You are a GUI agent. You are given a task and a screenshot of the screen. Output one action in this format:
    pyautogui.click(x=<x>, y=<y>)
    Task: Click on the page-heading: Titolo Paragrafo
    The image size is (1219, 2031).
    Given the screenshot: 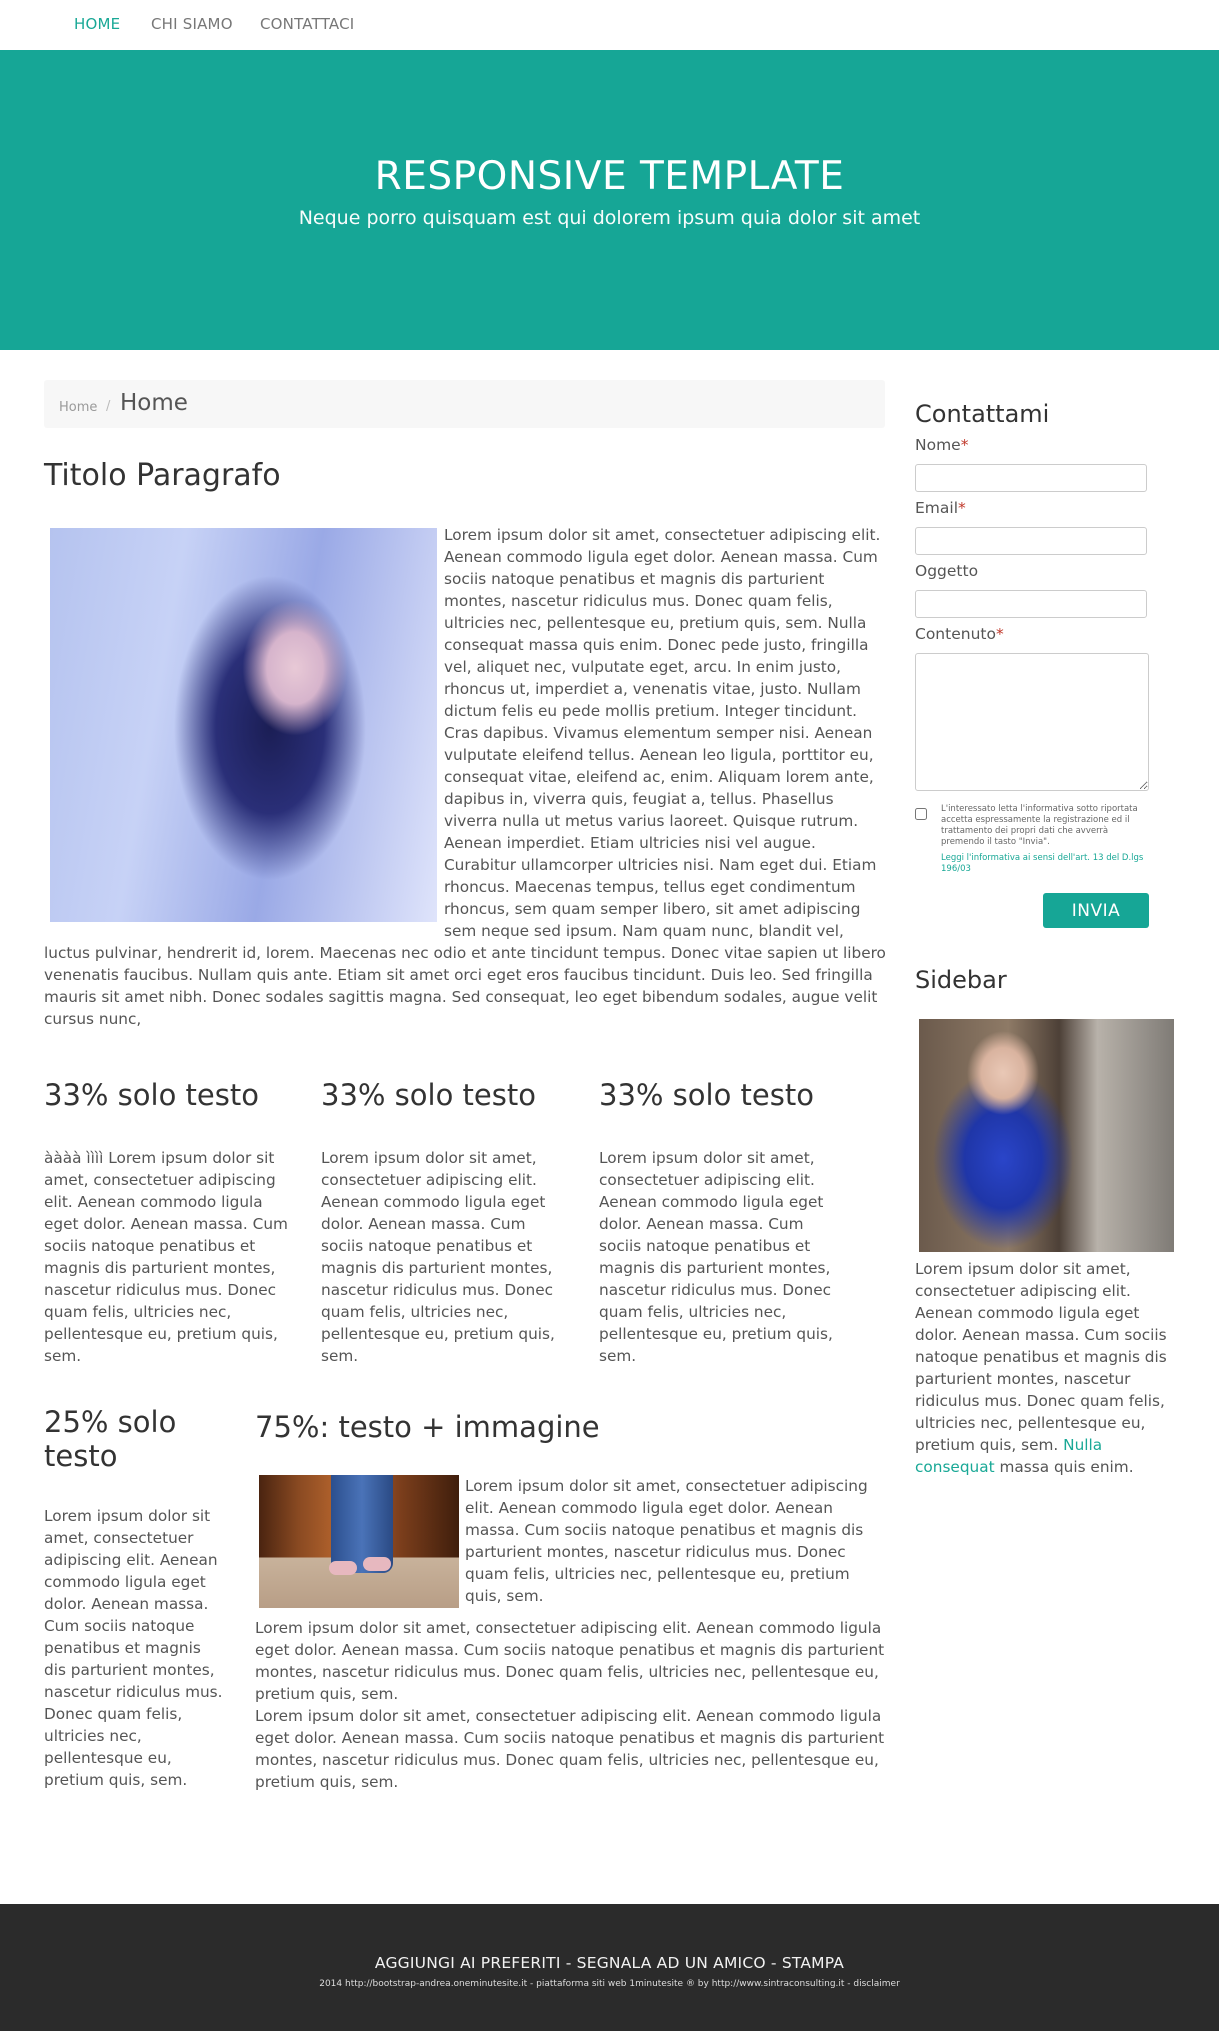 What is the action you would take?
    pyautogui.click(x=162, y=475)
    